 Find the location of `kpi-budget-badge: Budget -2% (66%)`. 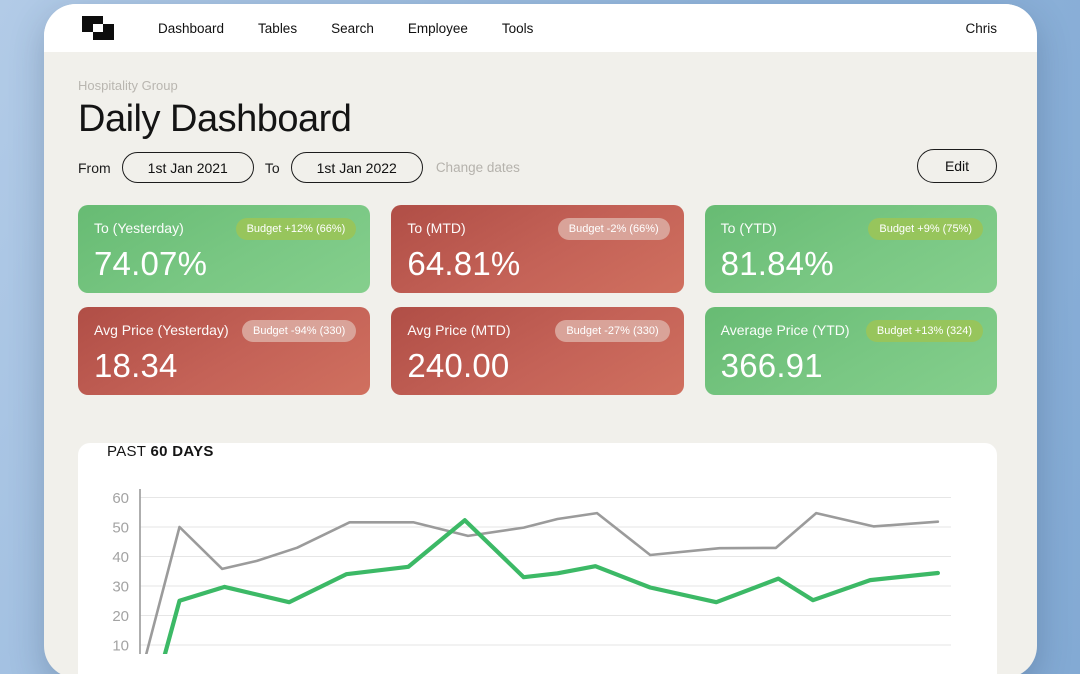

kpi-budget-badge: Budget -2% (66%) is located at coordinates (613, 229).